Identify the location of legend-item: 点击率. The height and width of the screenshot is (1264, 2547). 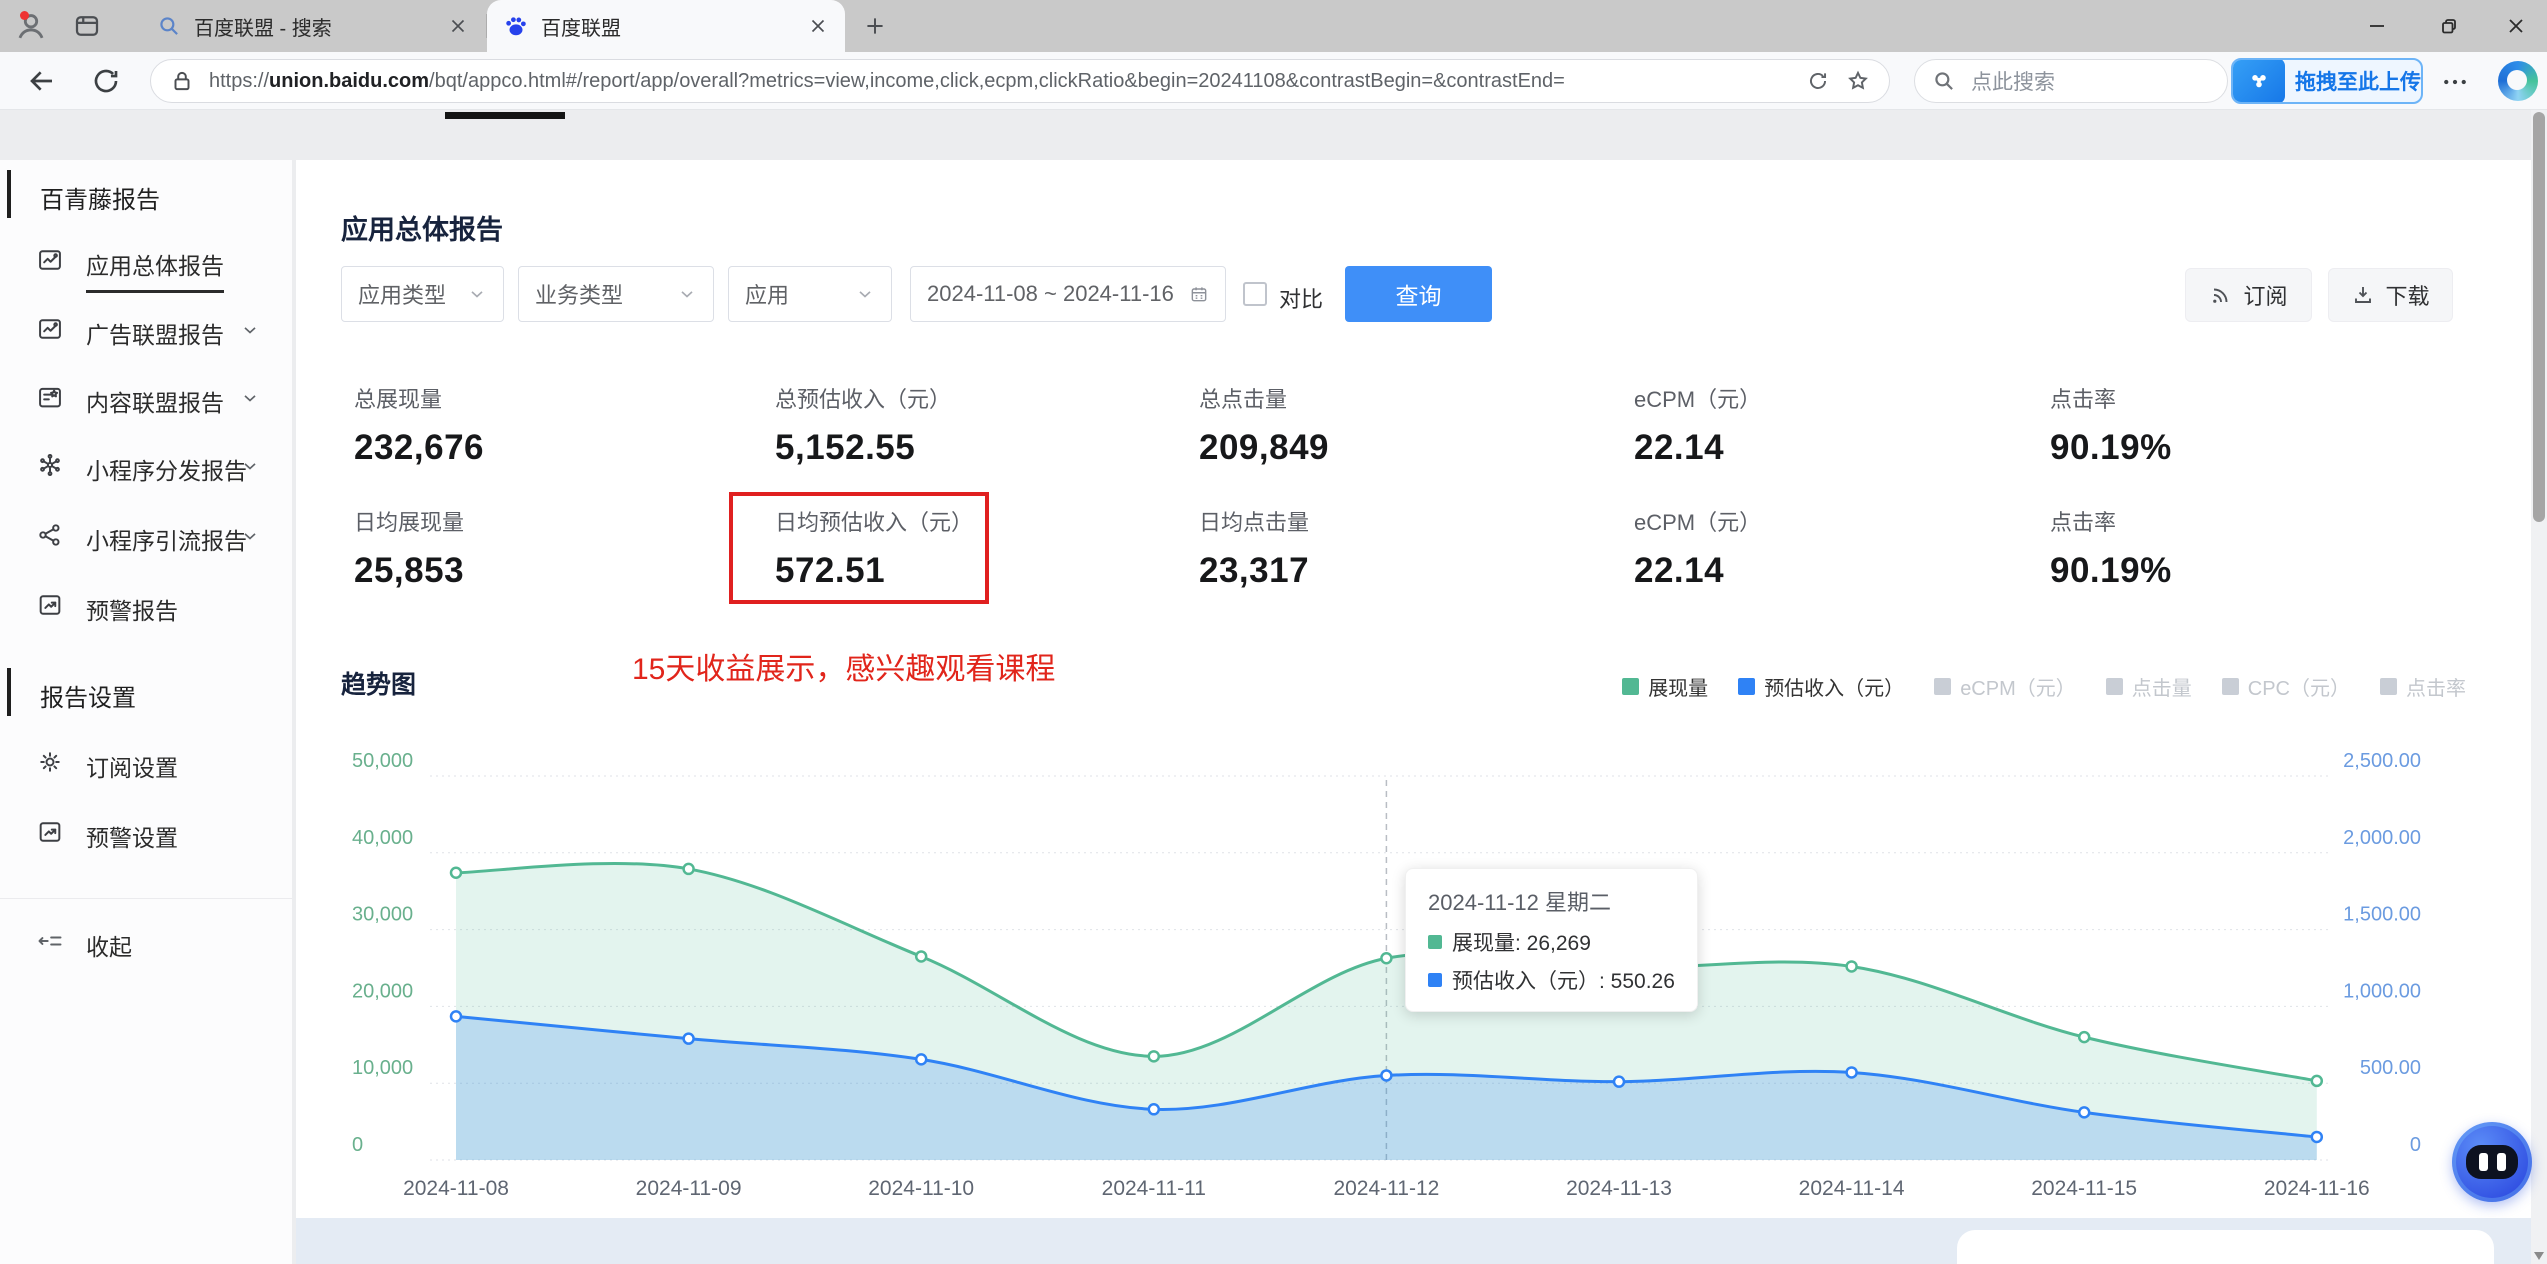
(2423, 686).